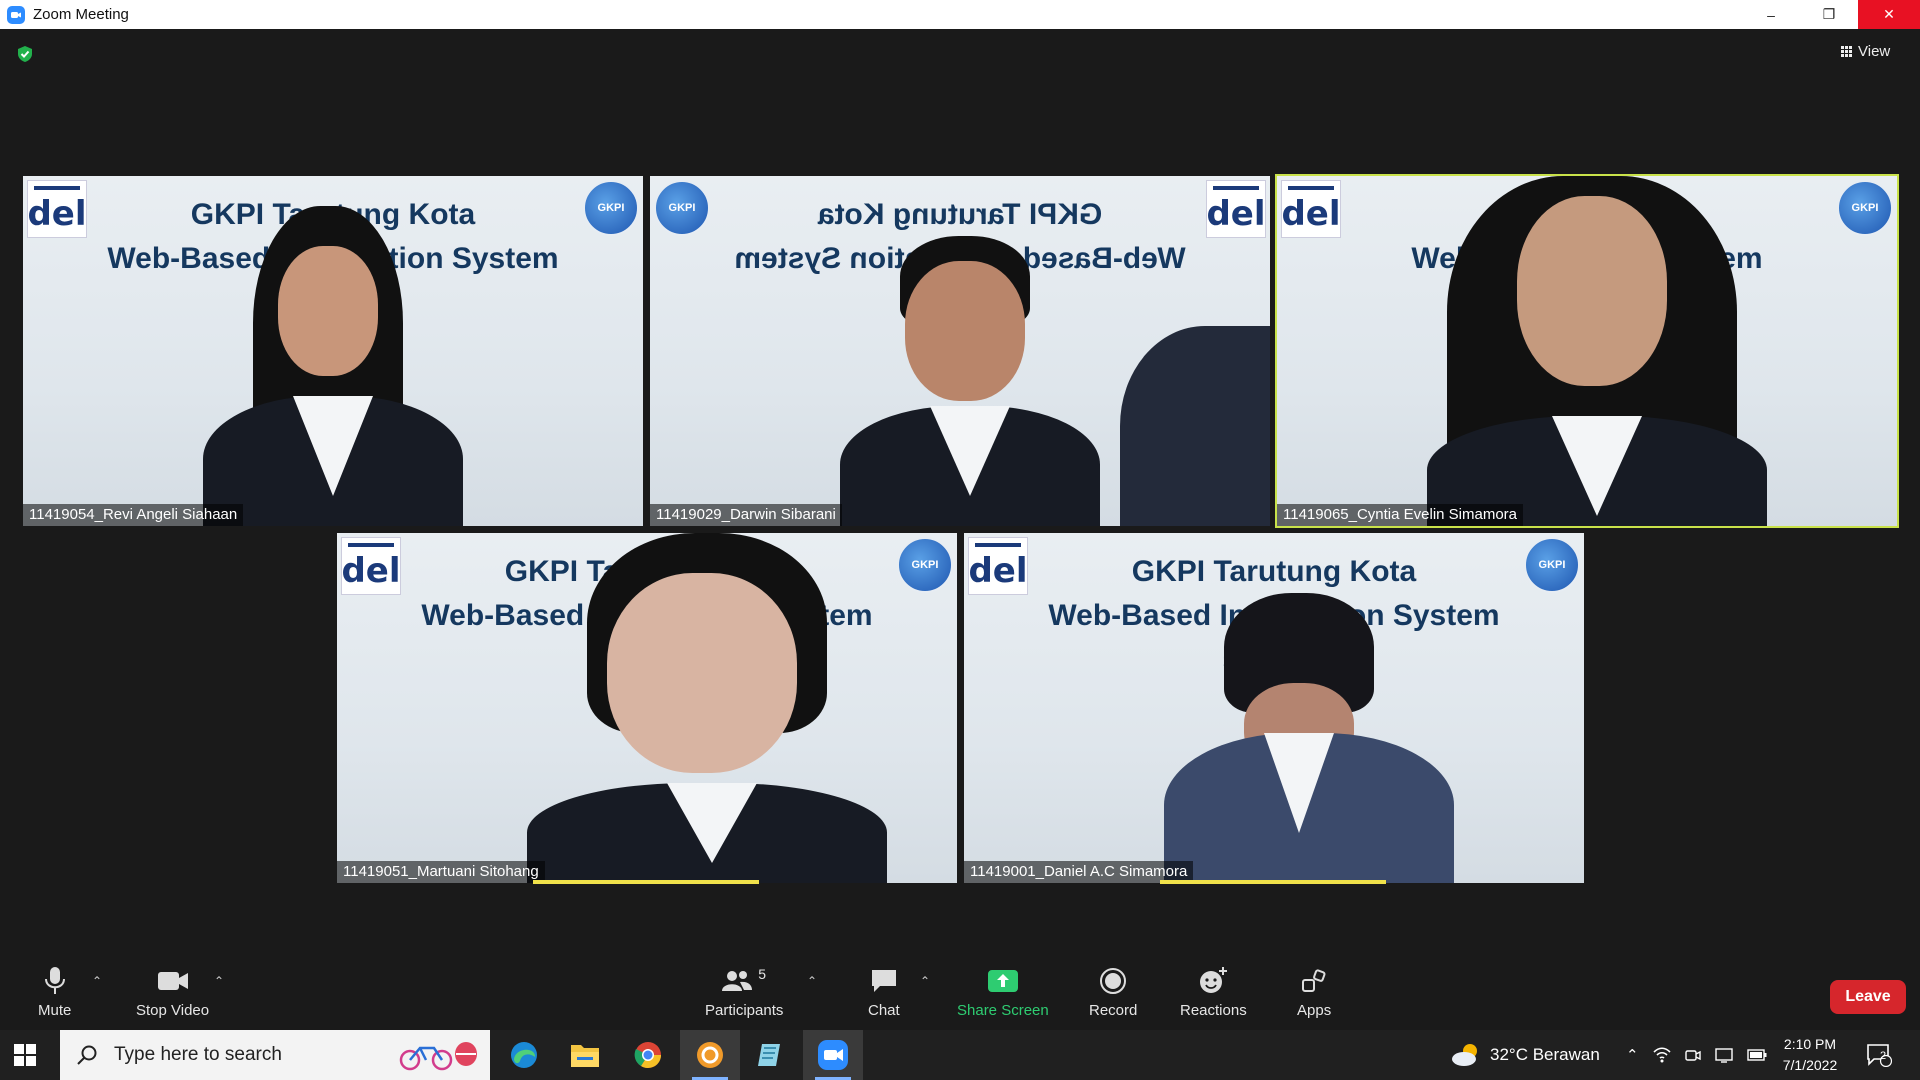 The width and height of the screenshot is (1920, 1080). I want to click on apps-icon, so click(1314, 980).